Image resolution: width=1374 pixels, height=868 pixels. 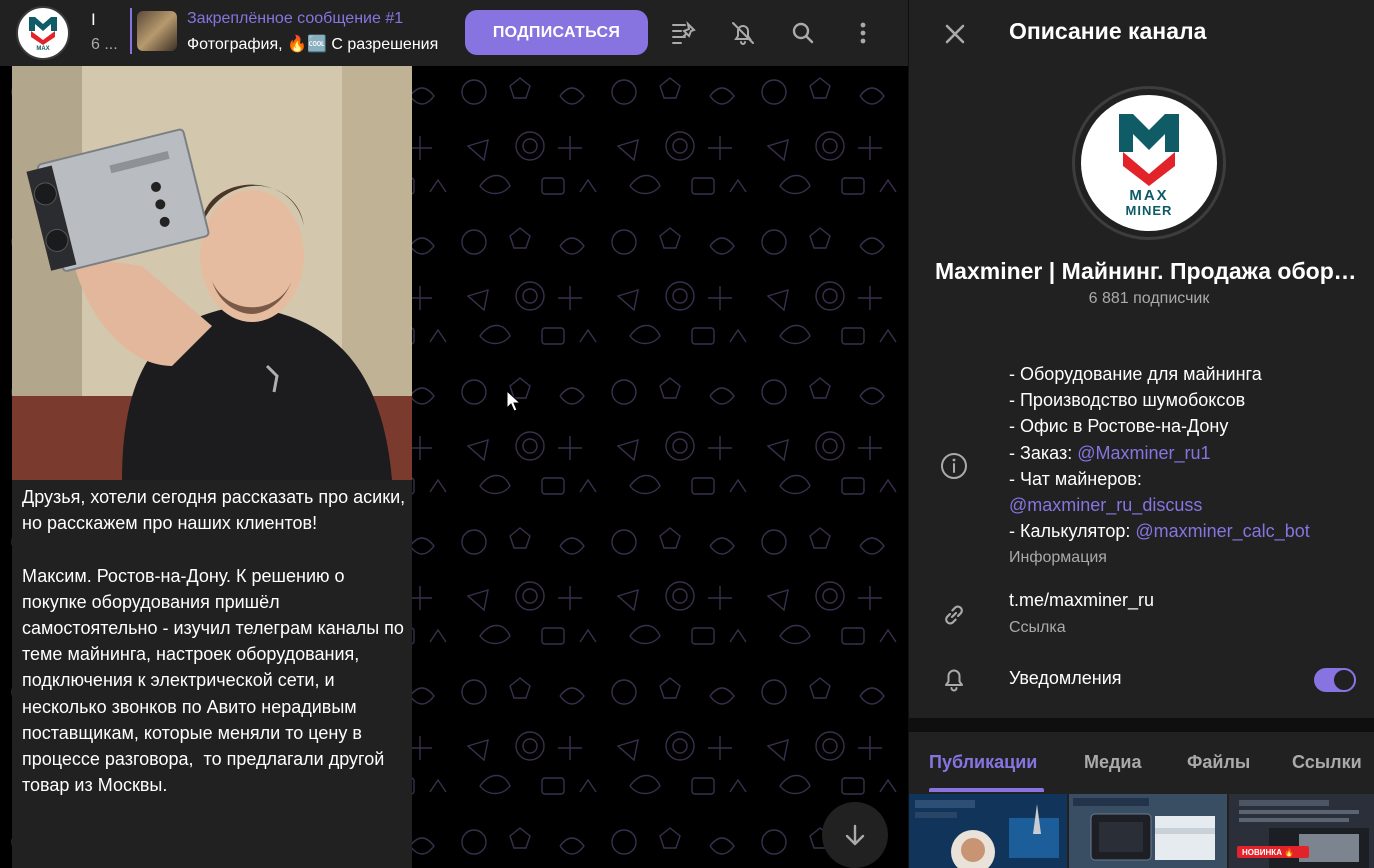 I want to click on info-label: Информация, so click(x=1058, y=557).